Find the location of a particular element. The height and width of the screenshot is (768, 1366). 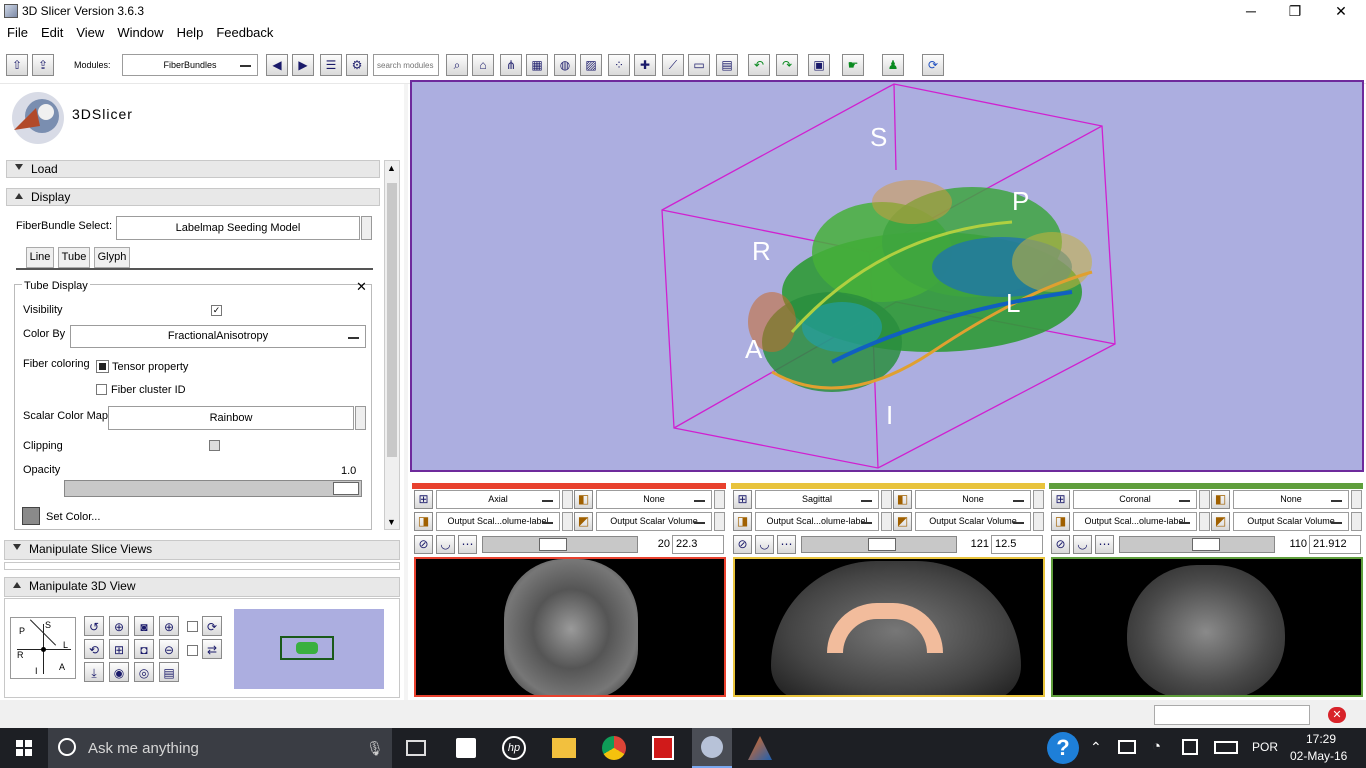

volumes-icon: ▦ is located at coordinates (537, 65).